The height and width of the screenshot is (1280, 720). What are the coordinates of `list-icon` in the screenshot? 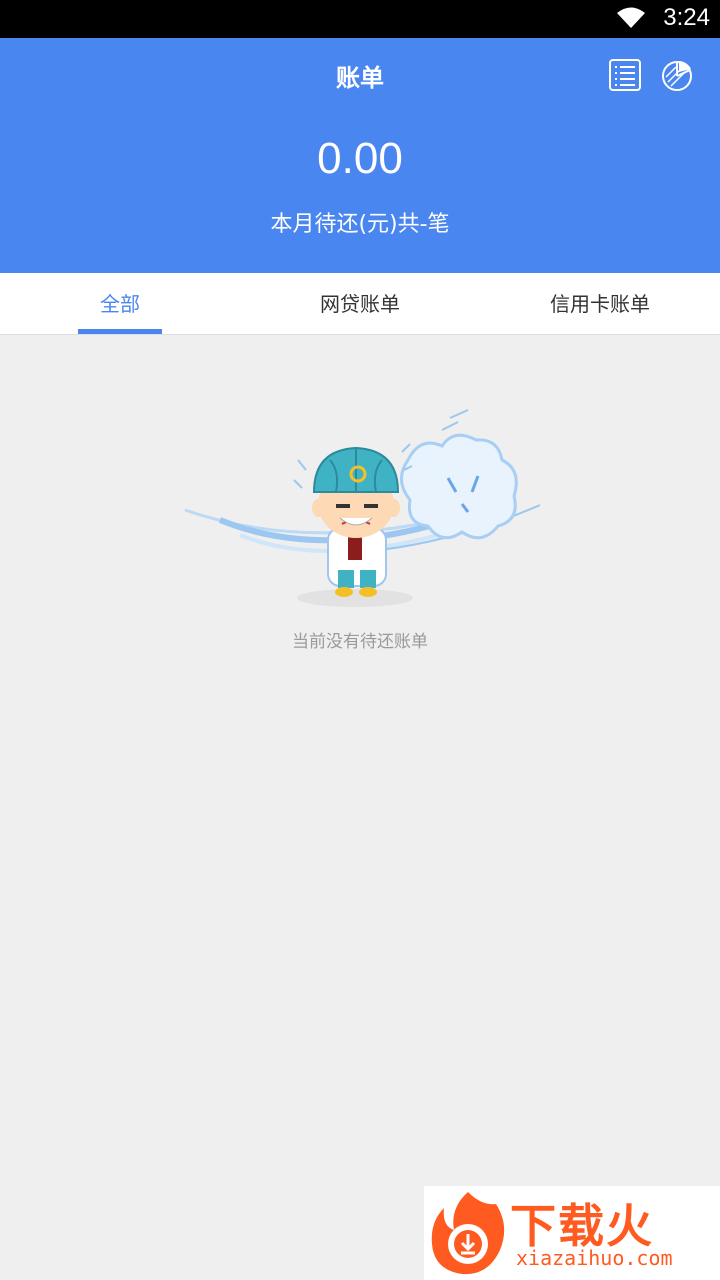 It's located at (625, 75).